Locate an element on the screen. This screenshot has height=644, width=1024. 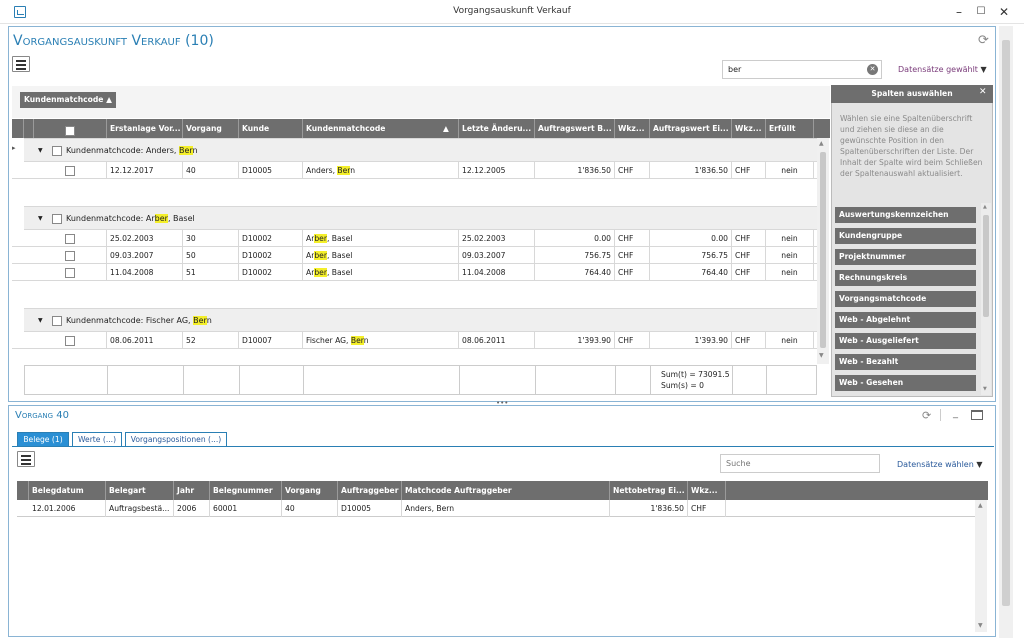
cell-wkz-1: CHF is located at coordinates (632, 170).